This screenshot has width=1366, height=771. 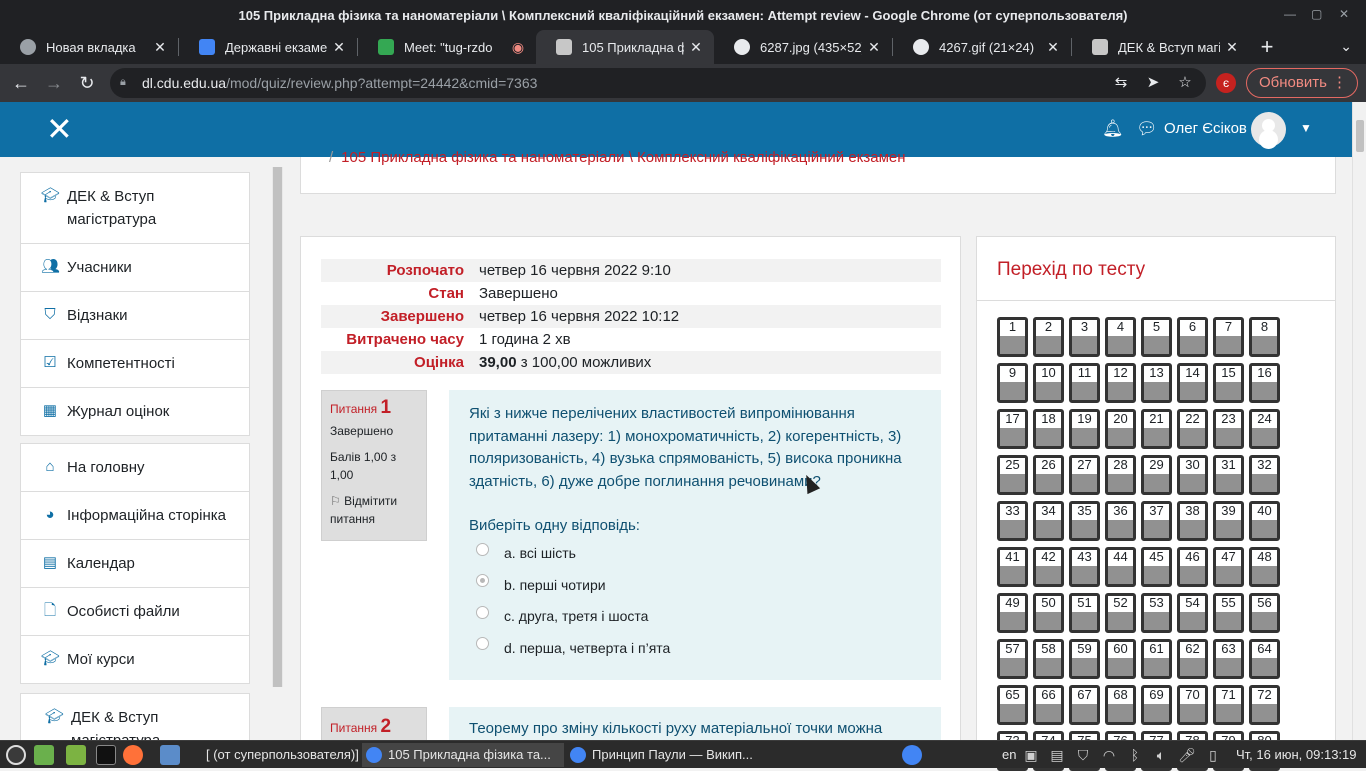 What do you see at coordinates (1264, 521) in the screenshot?
I see `question-nav-button: 40` at bounding box center [1264, 521].